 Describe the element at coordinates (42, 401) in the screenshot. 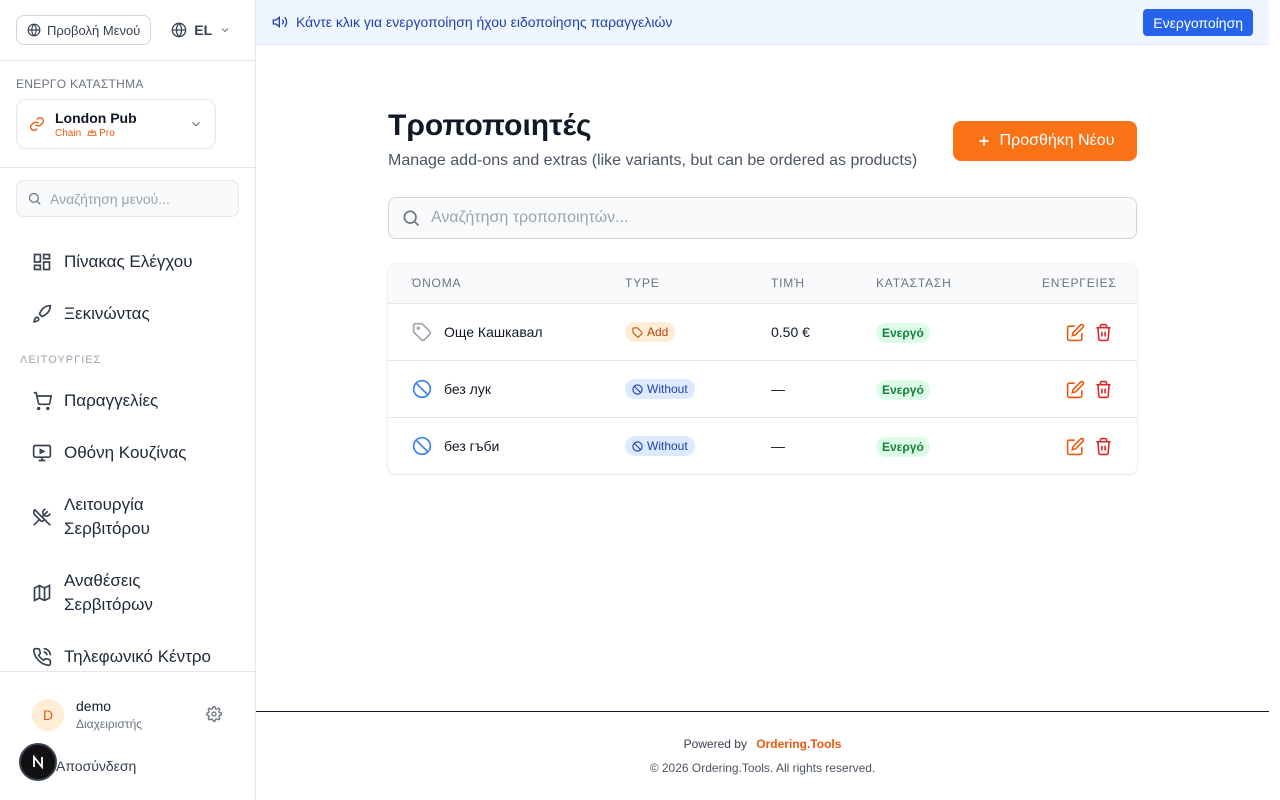

I see `cart-icon` at that location.